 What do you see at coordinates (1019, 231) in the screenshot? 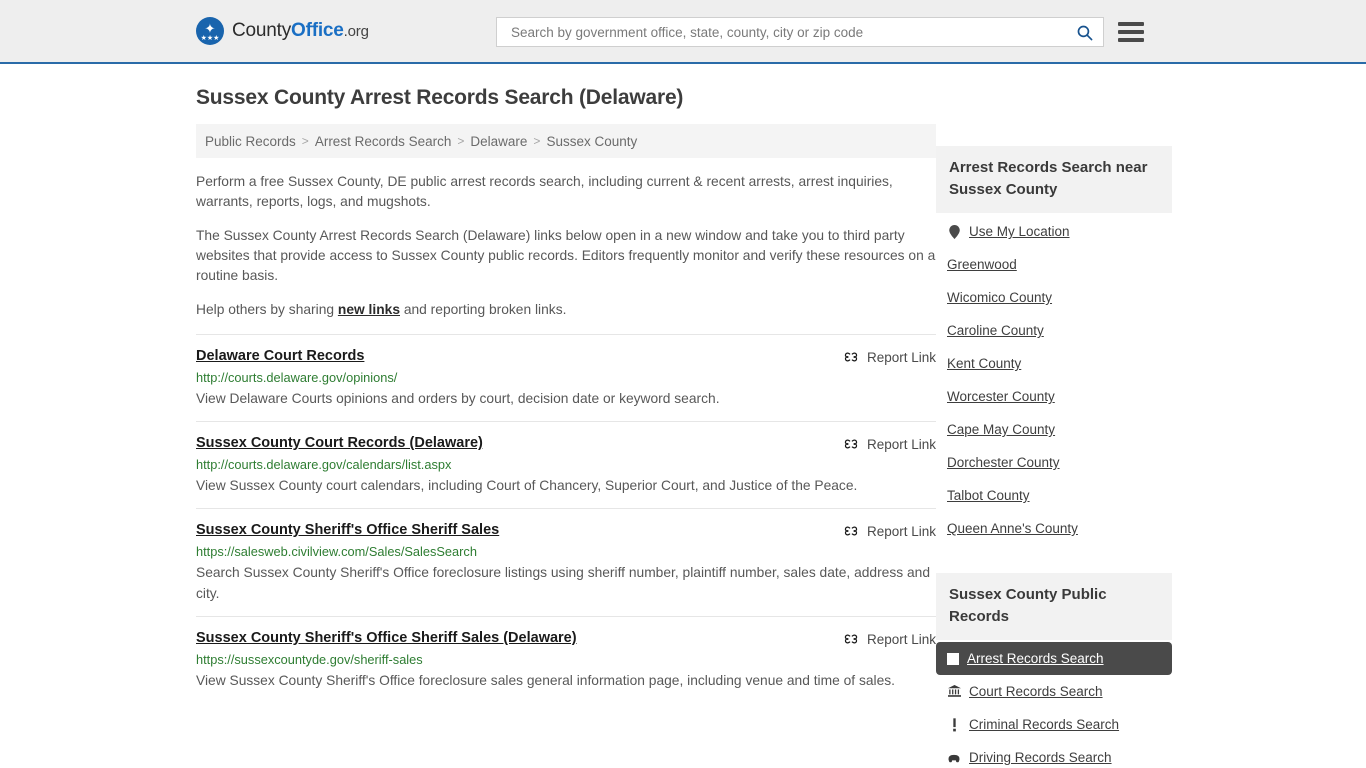
I see `sidebar-item-label: Use My Location` at bounding box center [1019, 231].